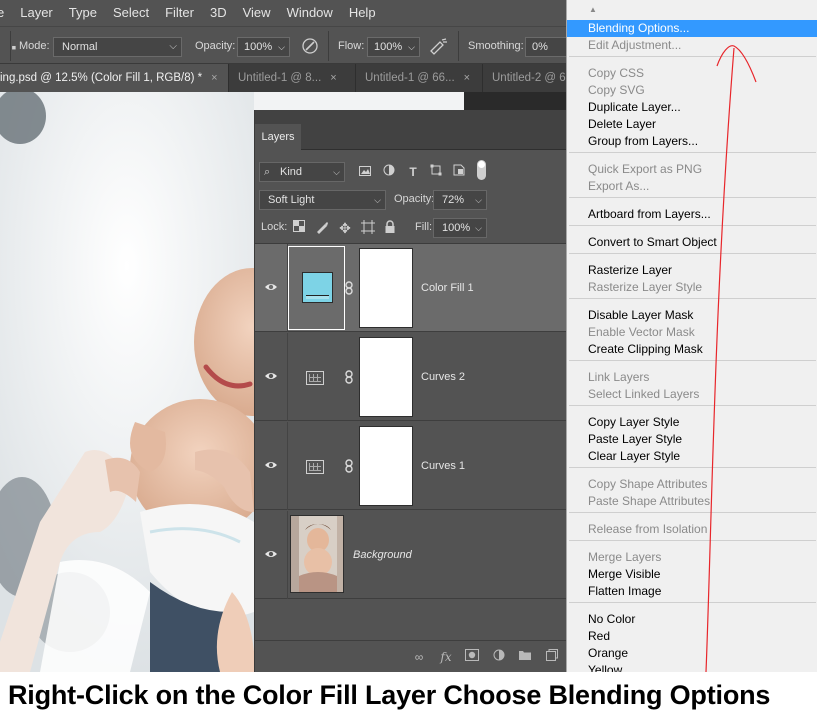 The height and width of the screenshot is (718, 817). I want to click on menu-layer: Layer, so click(36, 13).